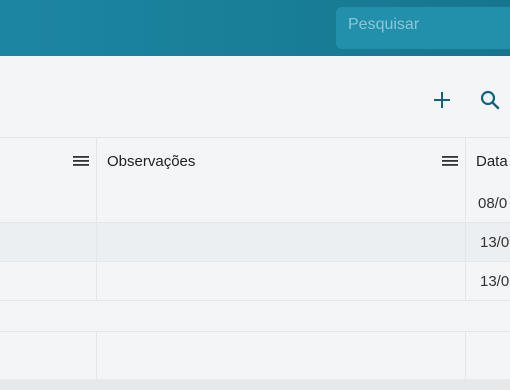 This screenshot has height=390, width=510. What do you see at coordinates (151, 161) in the screenshot?
I see `column-header-observacoes: Observações` at bounding box center [151, 161].